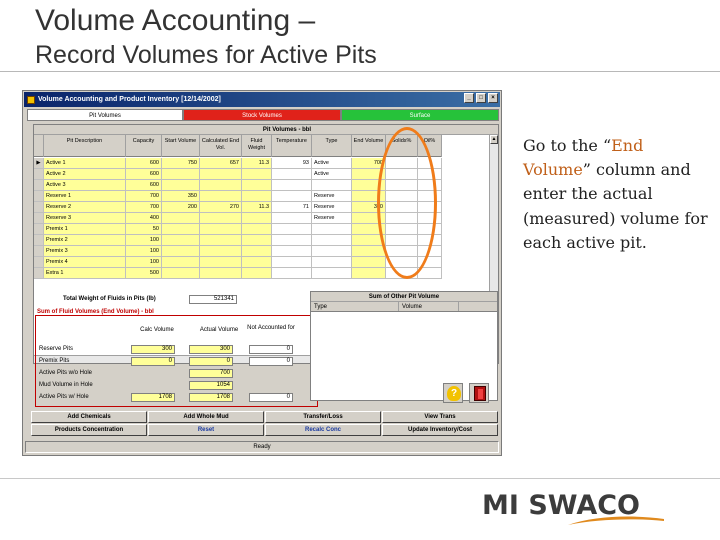 The height and width of the screenshot is (540, 720). What do you see at coordinates (85, 218) in the screenshot?
I see `table-cell: Reserve 3` at bounding box center [85, 218].